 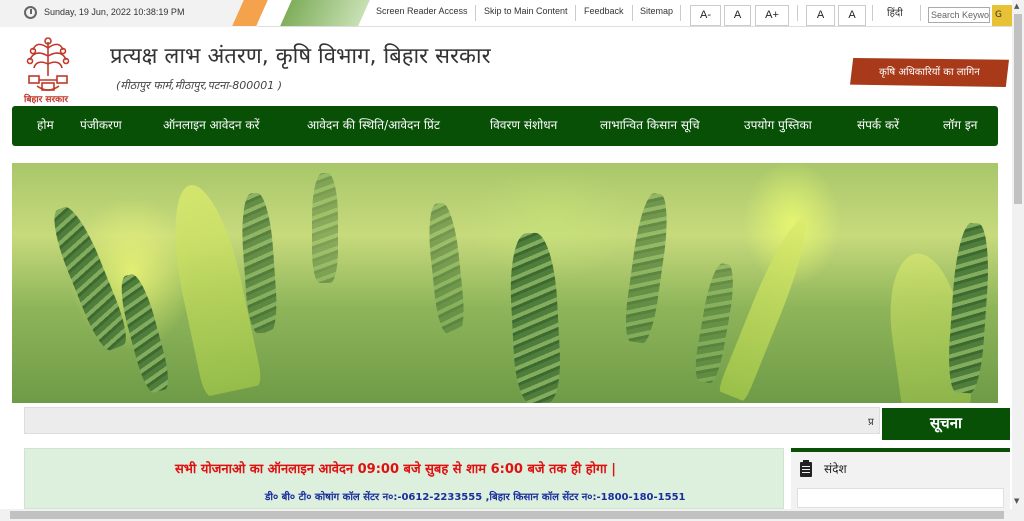 I want to click on horizontal-scroll-thumb, so click(x=507, y=515).